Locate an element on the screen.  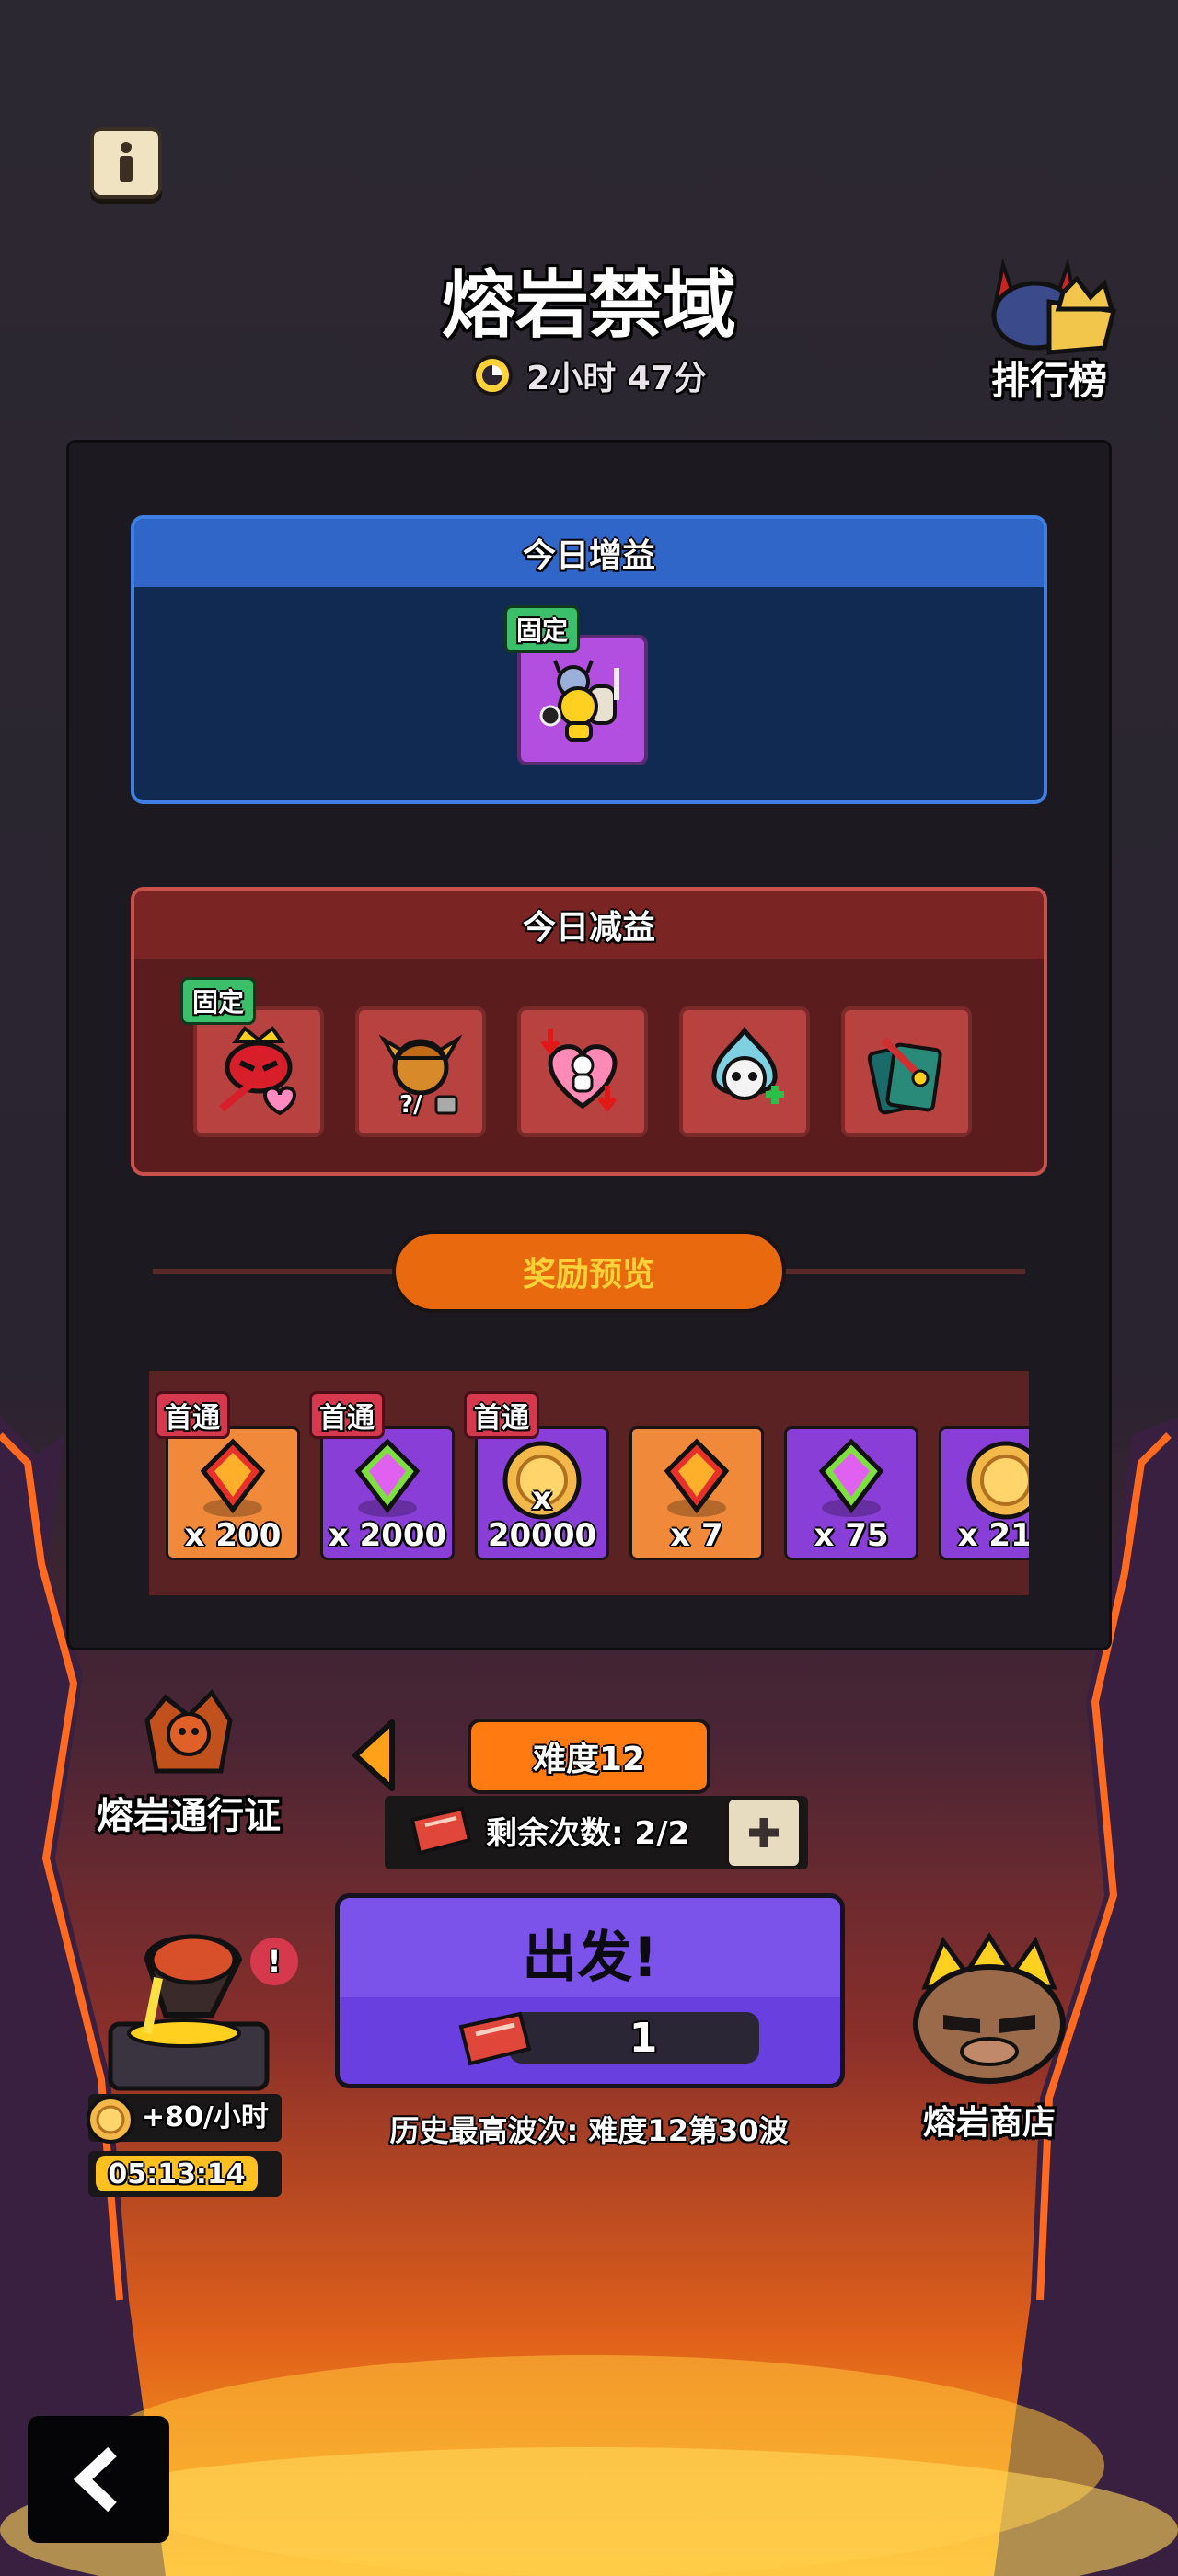
arrow-left-icon is located at coordinates (95, 2479).